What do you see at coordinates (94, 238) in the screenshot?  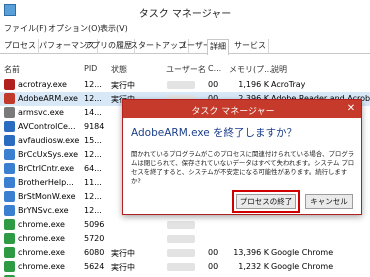 I see `cell-pid: 5720` at bounding box center [94, 238].